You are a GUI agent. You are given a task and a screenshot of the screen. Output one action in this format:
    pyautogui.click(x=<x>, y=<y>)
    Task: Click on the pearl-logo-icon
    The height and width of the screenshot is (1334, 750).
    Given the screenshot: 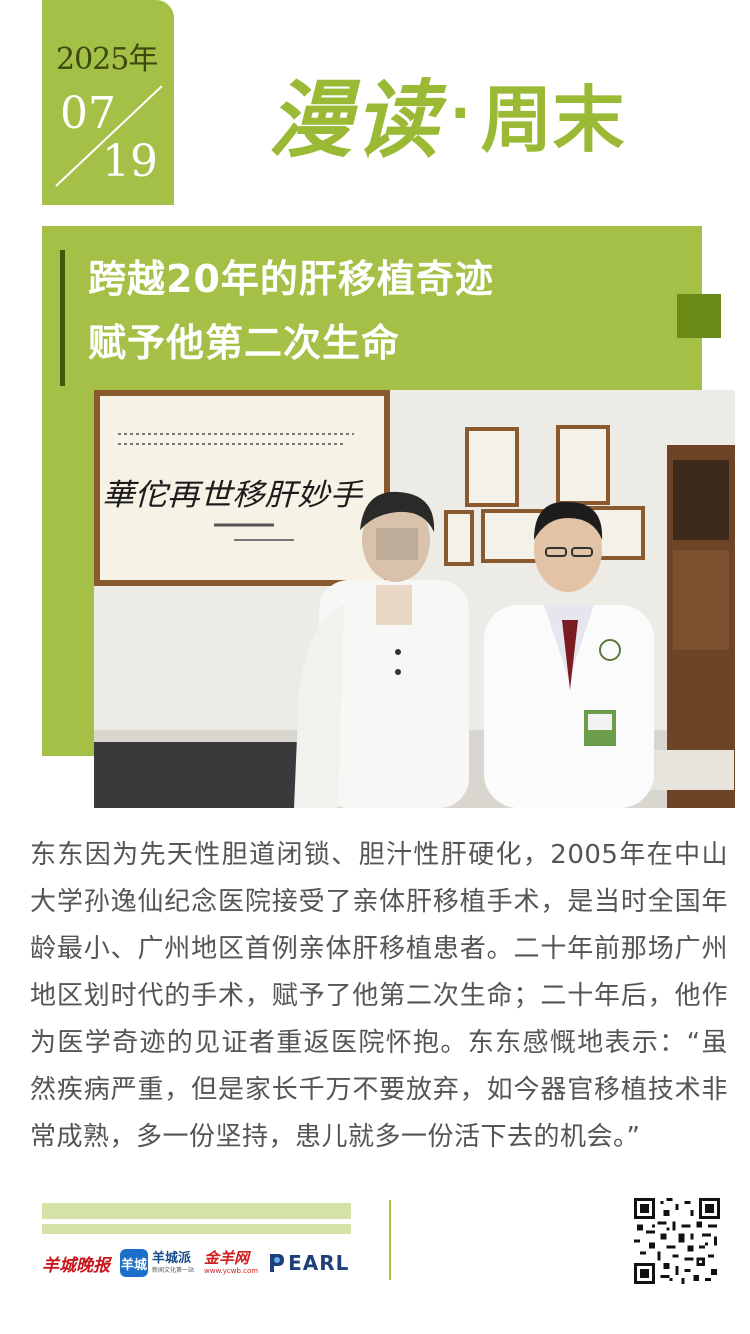 What is the action you would take?
    pyautogui.click(x=277, y=1263)
    